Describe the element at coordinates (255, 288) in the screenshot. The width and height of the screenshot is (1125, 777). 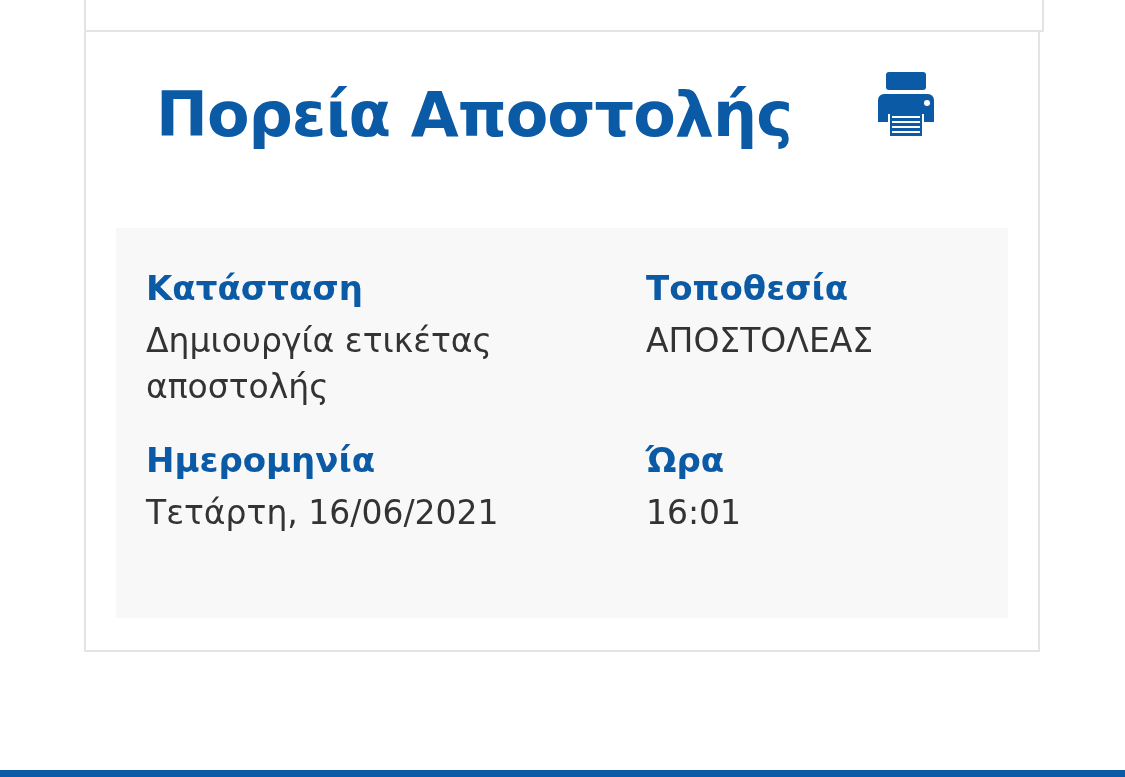
I see `field-label: Κατάσταση` at that location.